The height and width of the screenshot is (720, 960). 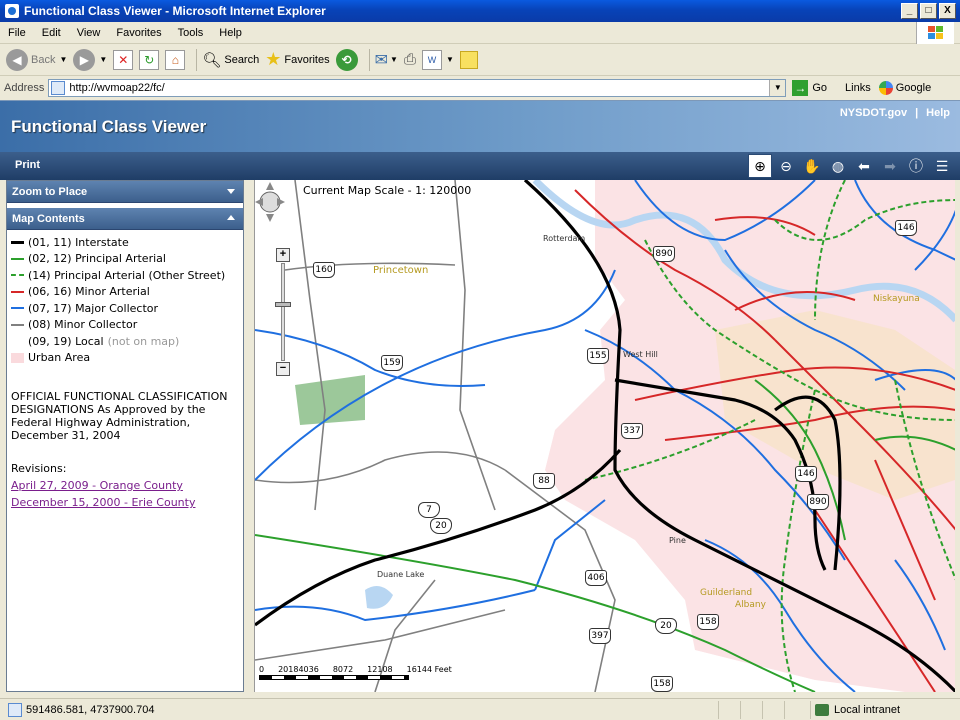 I want to click on window-controls: _ □ X, so click(x=928, y=11).